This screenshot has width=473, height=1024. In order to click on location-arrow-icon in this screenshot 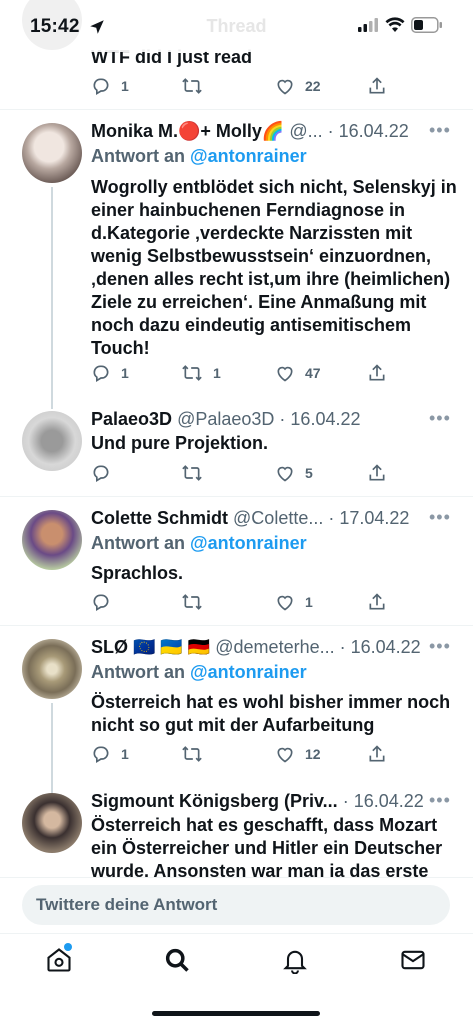, I will do `click(97, 27)`.